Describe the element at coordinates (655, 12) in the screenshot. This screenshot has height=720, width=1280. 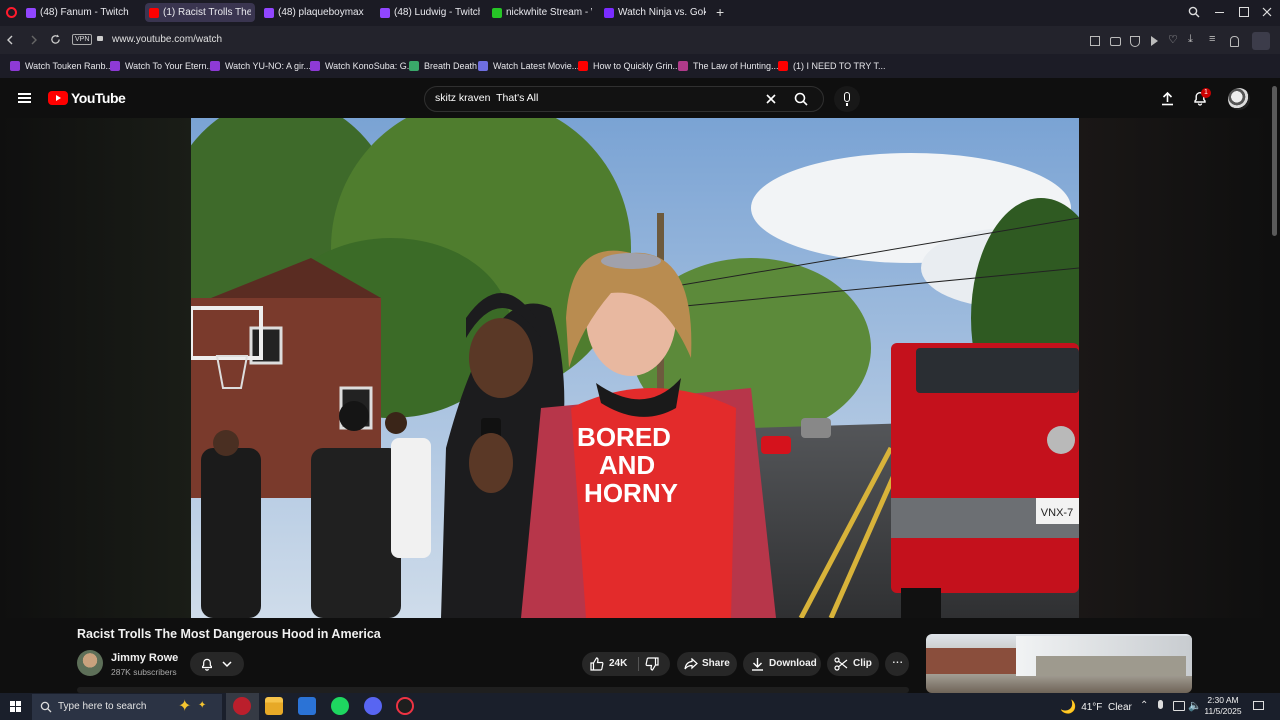
I see `tab-ninja-gokudo: Watch Ninja vs. Gokudo o` at that location.